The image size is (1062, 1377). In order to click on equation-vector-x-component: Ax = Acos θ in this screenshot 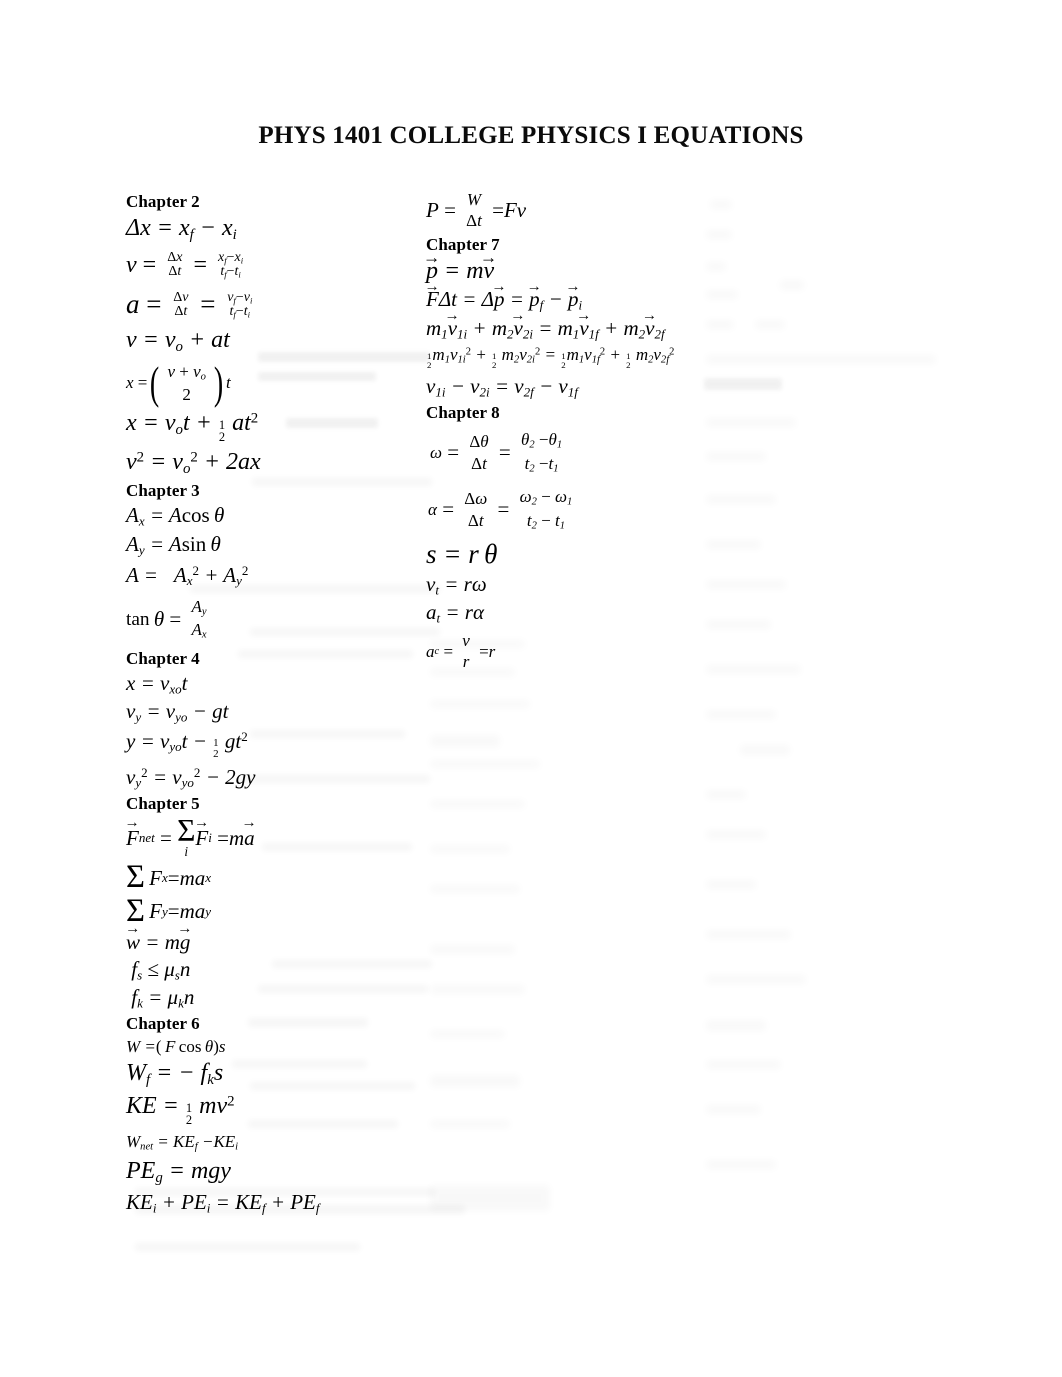, I will do `click(175, 516)`.